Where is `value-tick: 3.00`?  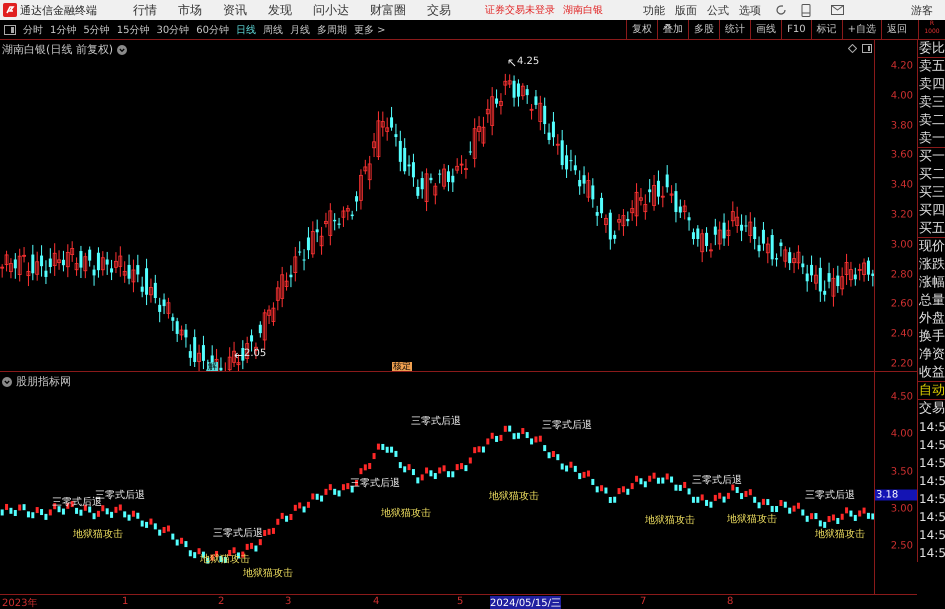
value-tick: 3.00 is located at coordinates (901, 508).